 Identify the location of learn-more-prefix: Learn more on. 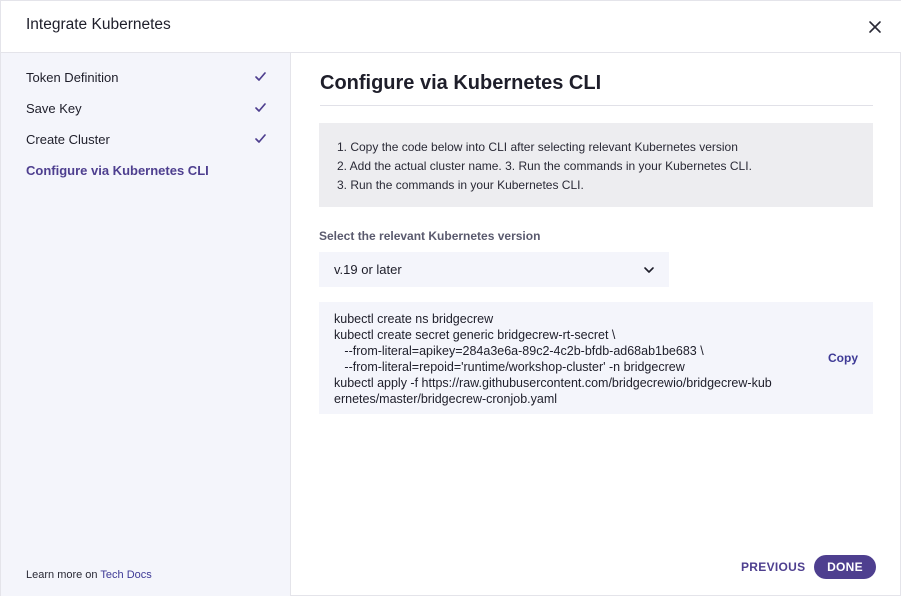
(62, 575).